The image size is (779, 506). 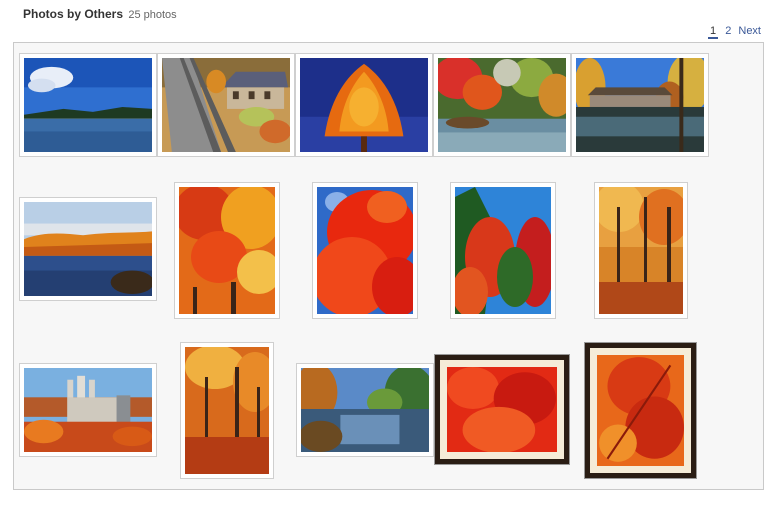 What do you see at coordinates (728, 31) in the screenshot?
I see `page-link-2: 2` at bounding box center [728, 31].